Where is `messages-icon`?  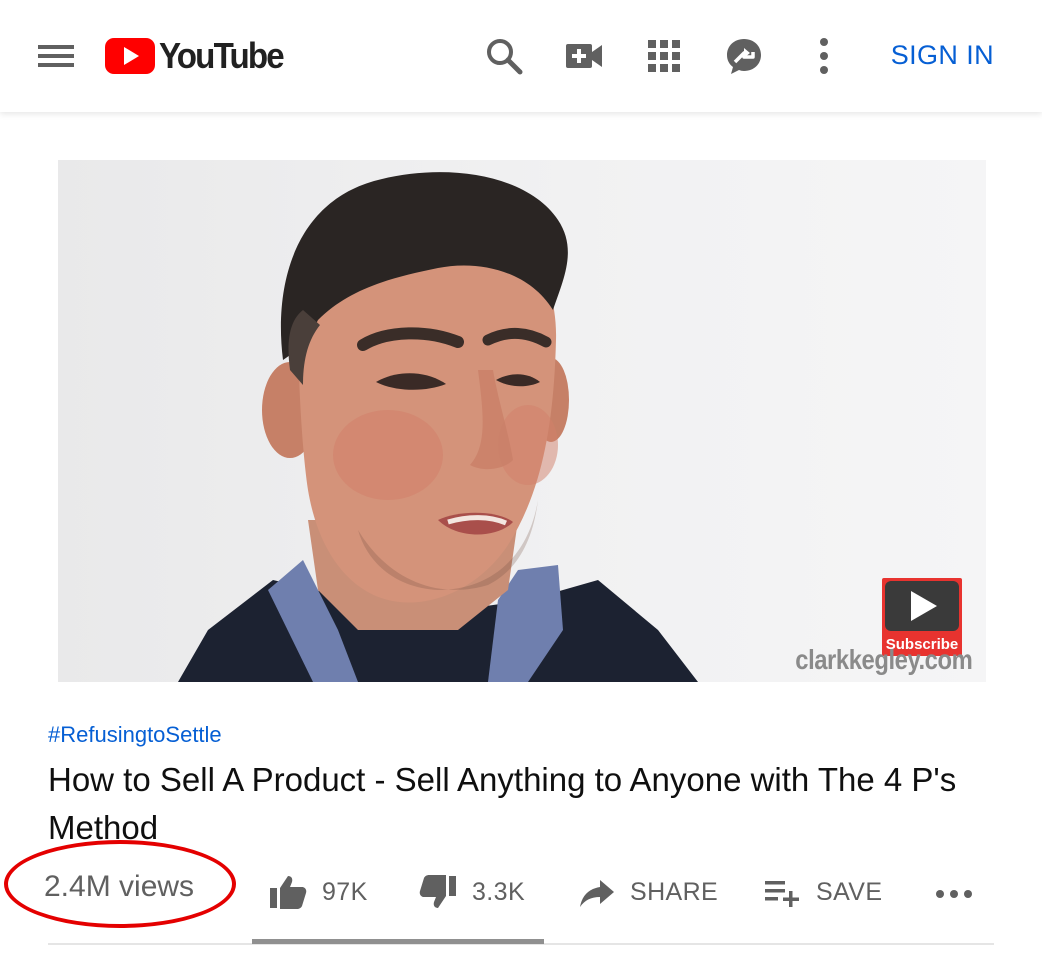
messages-icon is located at coordinates (744, 56).